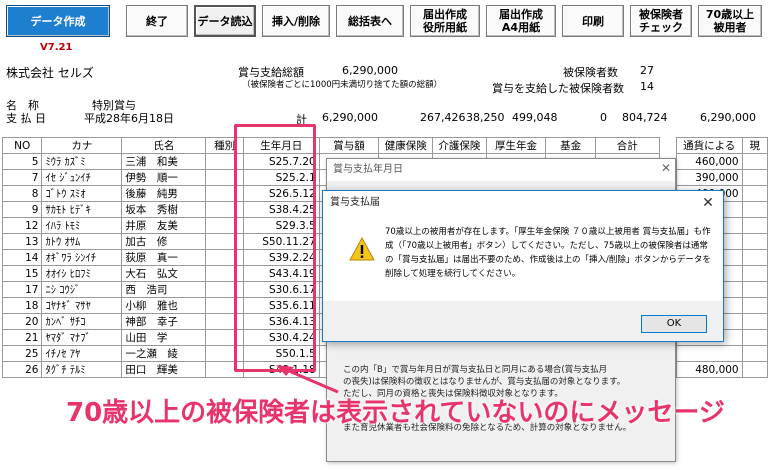 The width and height of the screenshot is (768, 470). What do you see at coordinates (225, 21) in the screenshot?
I see `data-load-button: データ読込` at bounding box center [225, 21].